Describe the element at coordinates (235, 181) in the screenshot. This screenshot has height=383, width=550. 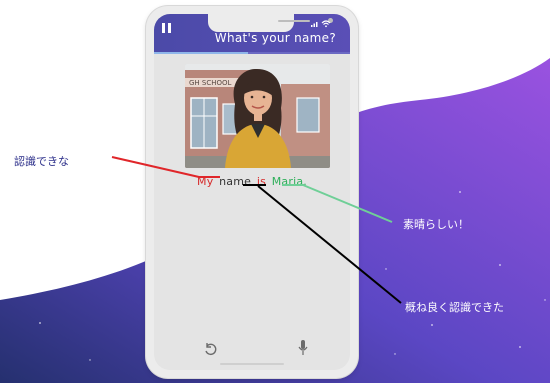
I see `word-name: name` at that location.